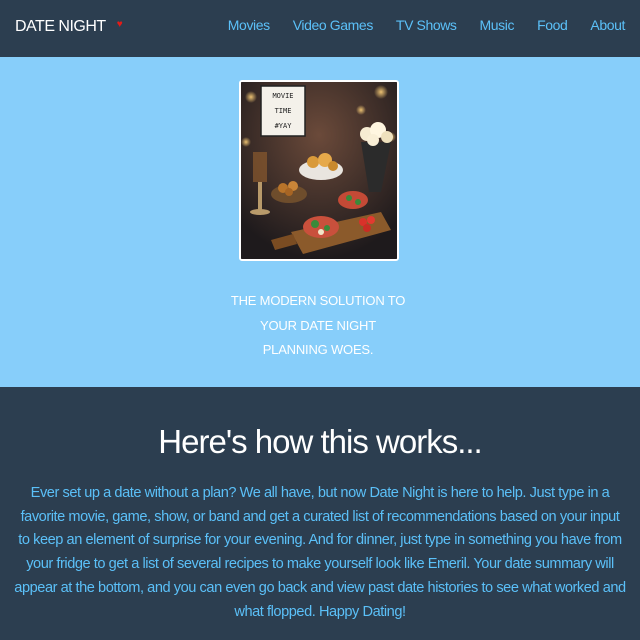 The height and width of the screenshot is (640, 640). I want to click on brand-name: DATE NIGHT, so click(60, 26).